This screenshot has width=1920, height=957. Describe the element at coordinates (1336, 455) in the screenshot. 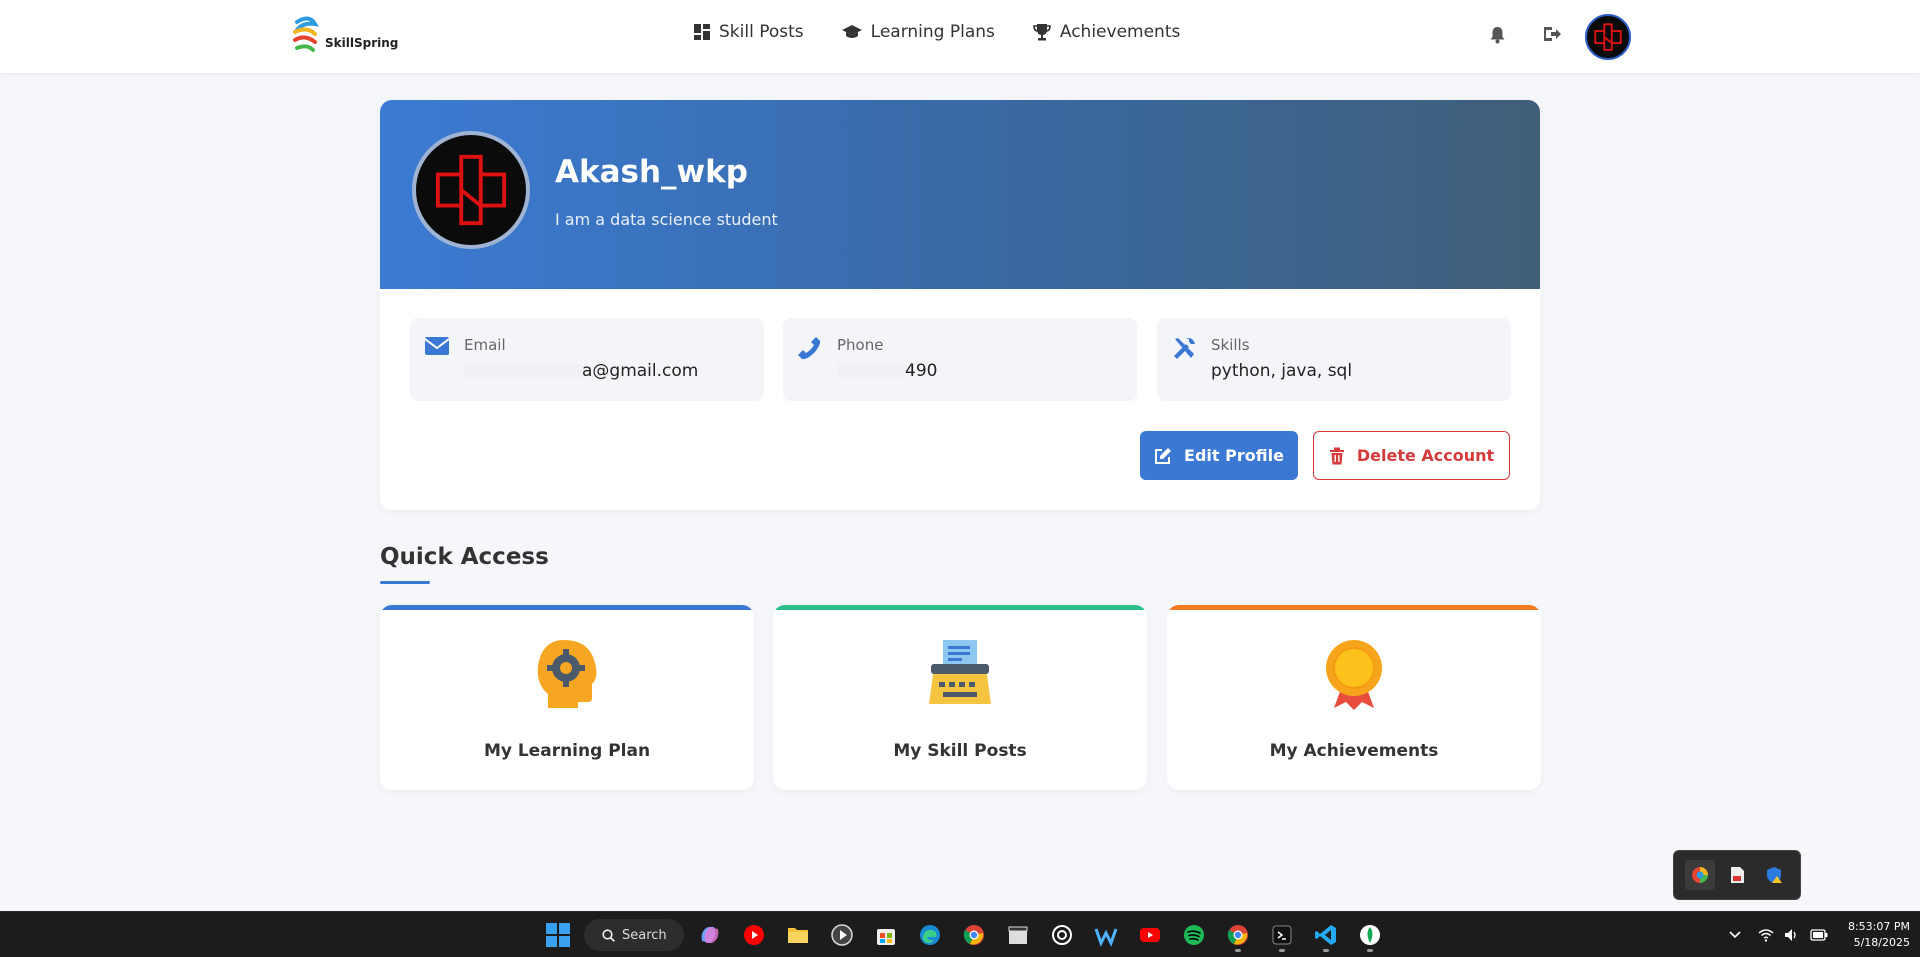

I see `trash-icon` at that location.